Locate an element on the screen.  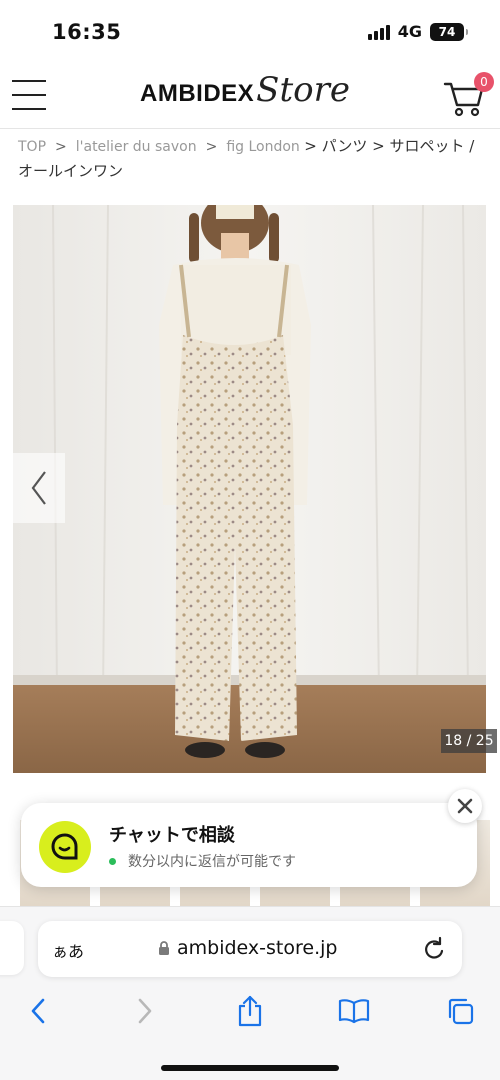
url-display: ambidex-store.jp is located at coordinates (247, 948).